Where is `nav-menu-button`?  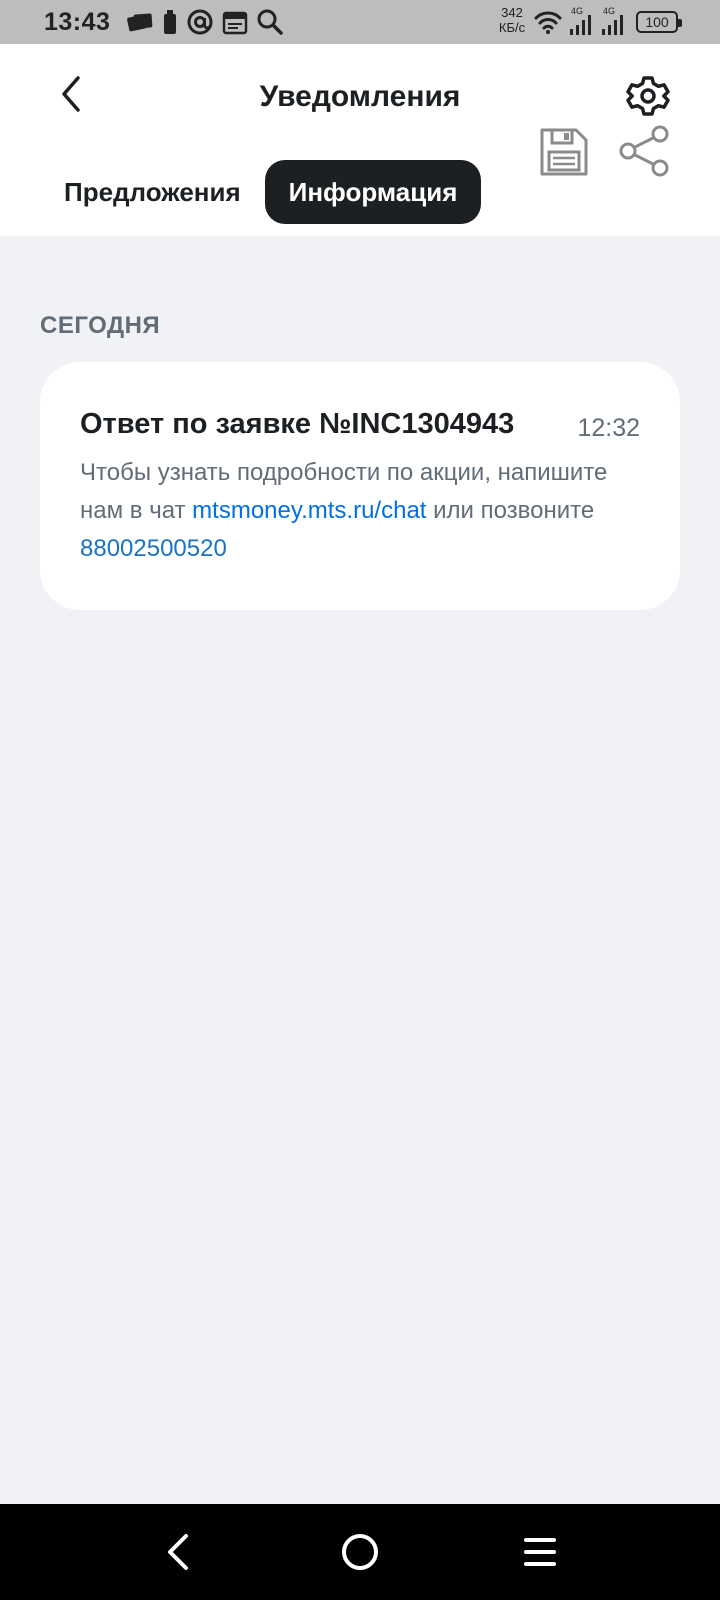 nav-menu-button is located at coordinates (540, 1552).